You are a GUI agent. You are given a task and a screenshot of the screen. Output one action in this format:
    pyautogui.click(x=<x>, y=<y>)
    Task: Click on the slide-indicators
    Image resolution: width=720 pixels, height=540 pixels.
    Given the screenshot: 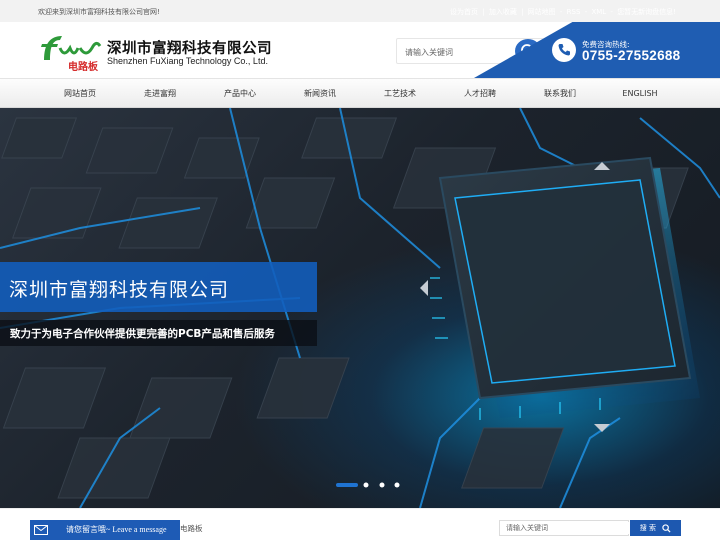 What is the action you would take?
    pyautogui.click(x=368, y=485)
    